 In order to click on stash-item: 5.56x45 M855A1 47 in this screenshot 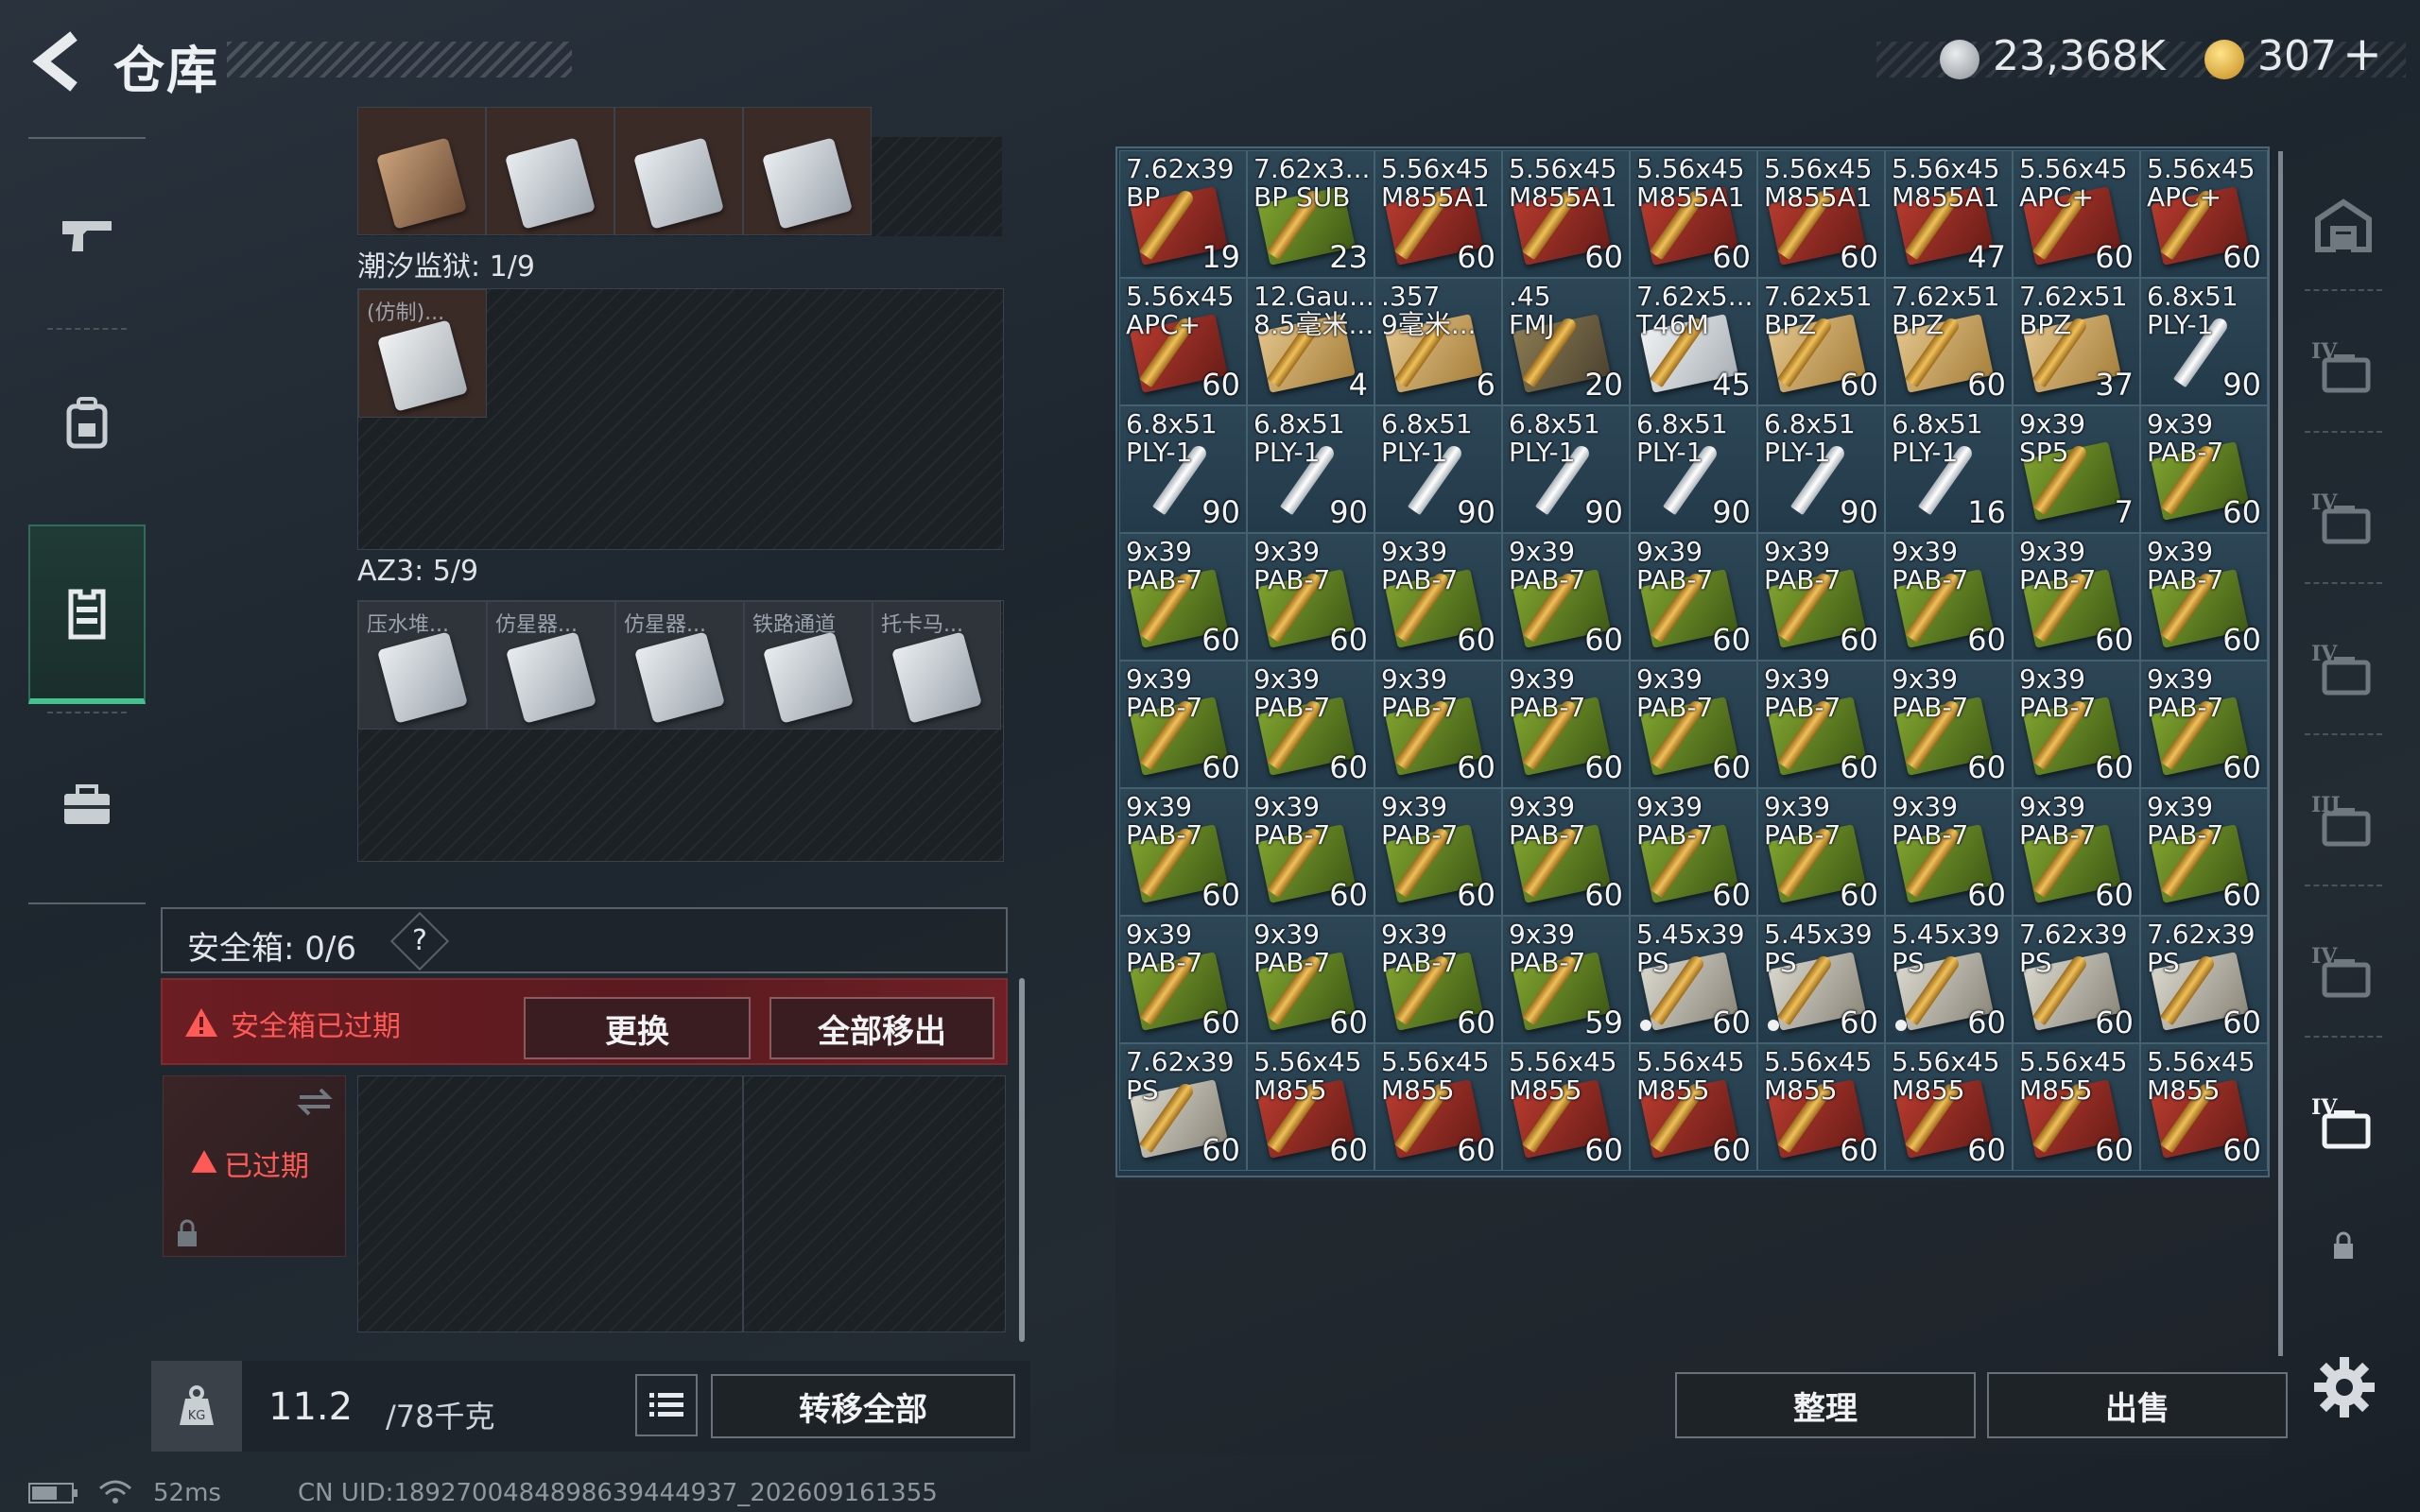, I will do `click(1949, 214)`.